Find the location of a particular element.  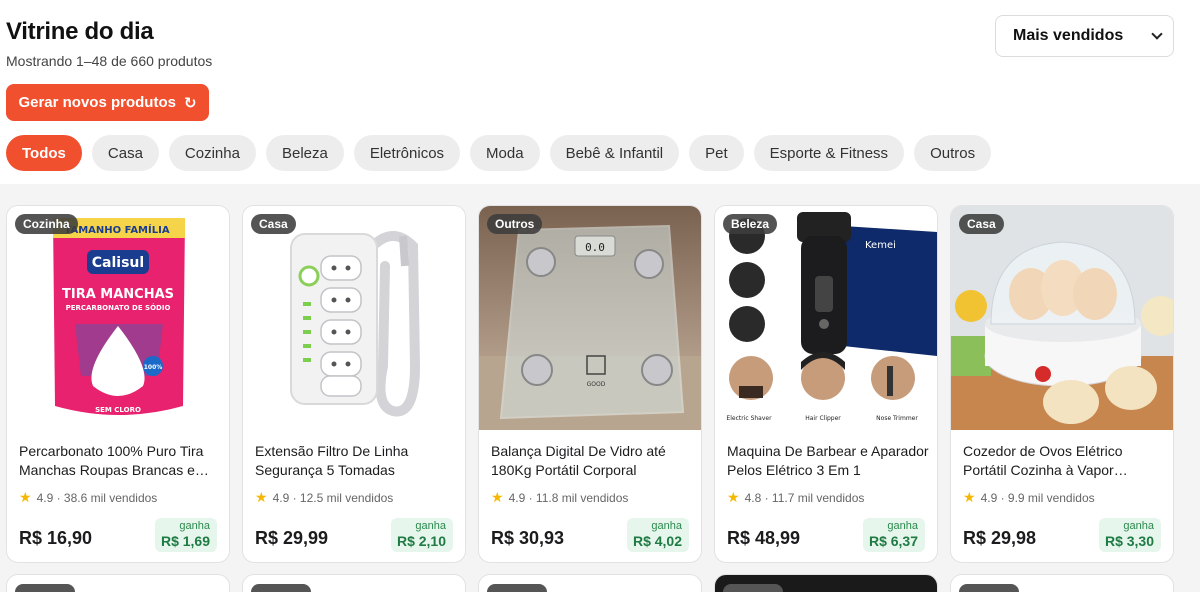

rating-text: 4.8 · 11.7 mil vendidos is located at coordinates (804, 497).